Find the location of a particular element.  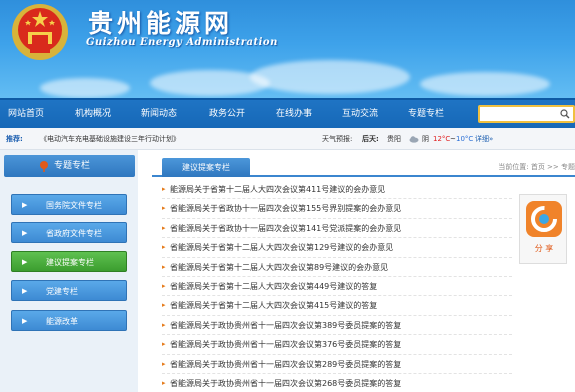

list-item-title: 省能源局关于省第十二届人大四次会议第449号建议的答复 is located at coordinates (274, 286).